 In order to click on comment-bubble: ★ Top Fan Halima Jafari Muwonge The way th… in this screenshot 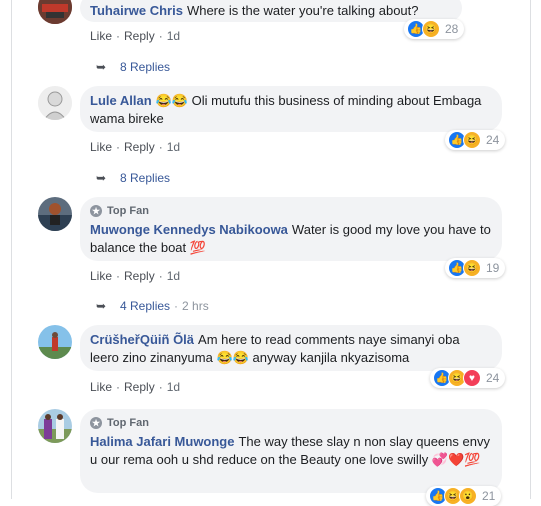, I will do `click(291, 451)`.